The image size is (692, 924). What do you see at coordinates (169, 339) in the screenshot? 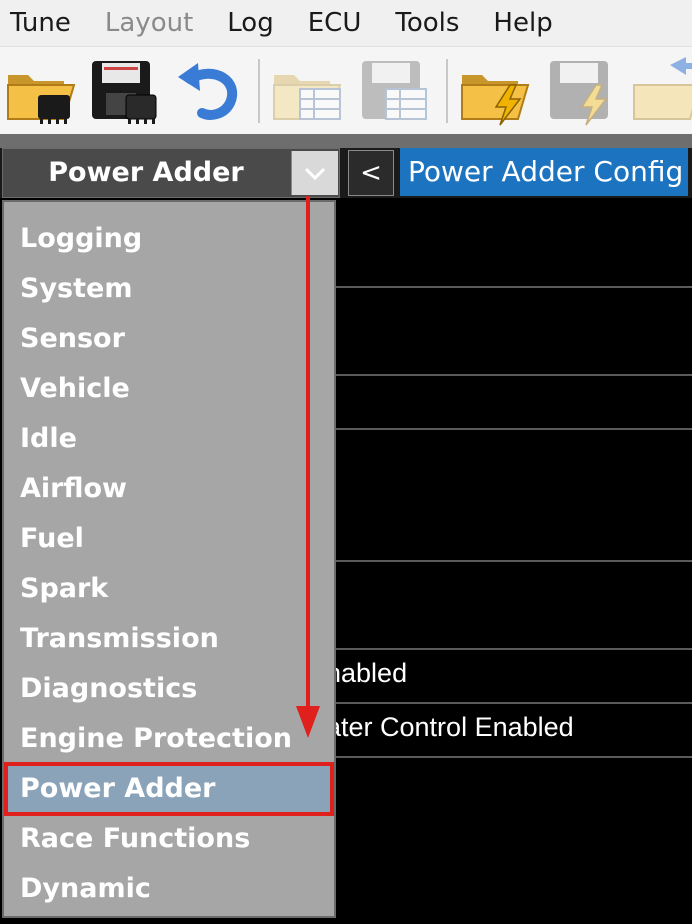
I see `dropdown-item-sensor: Sensor` at bounding box center [169, 339].